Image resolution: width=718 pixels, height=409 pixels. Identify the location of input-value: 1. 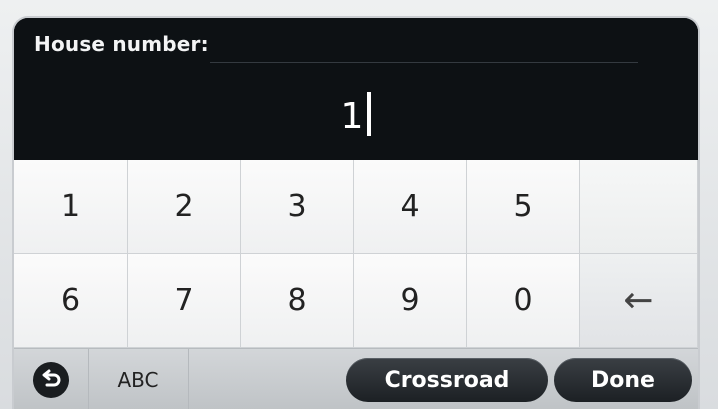
(352, 116).